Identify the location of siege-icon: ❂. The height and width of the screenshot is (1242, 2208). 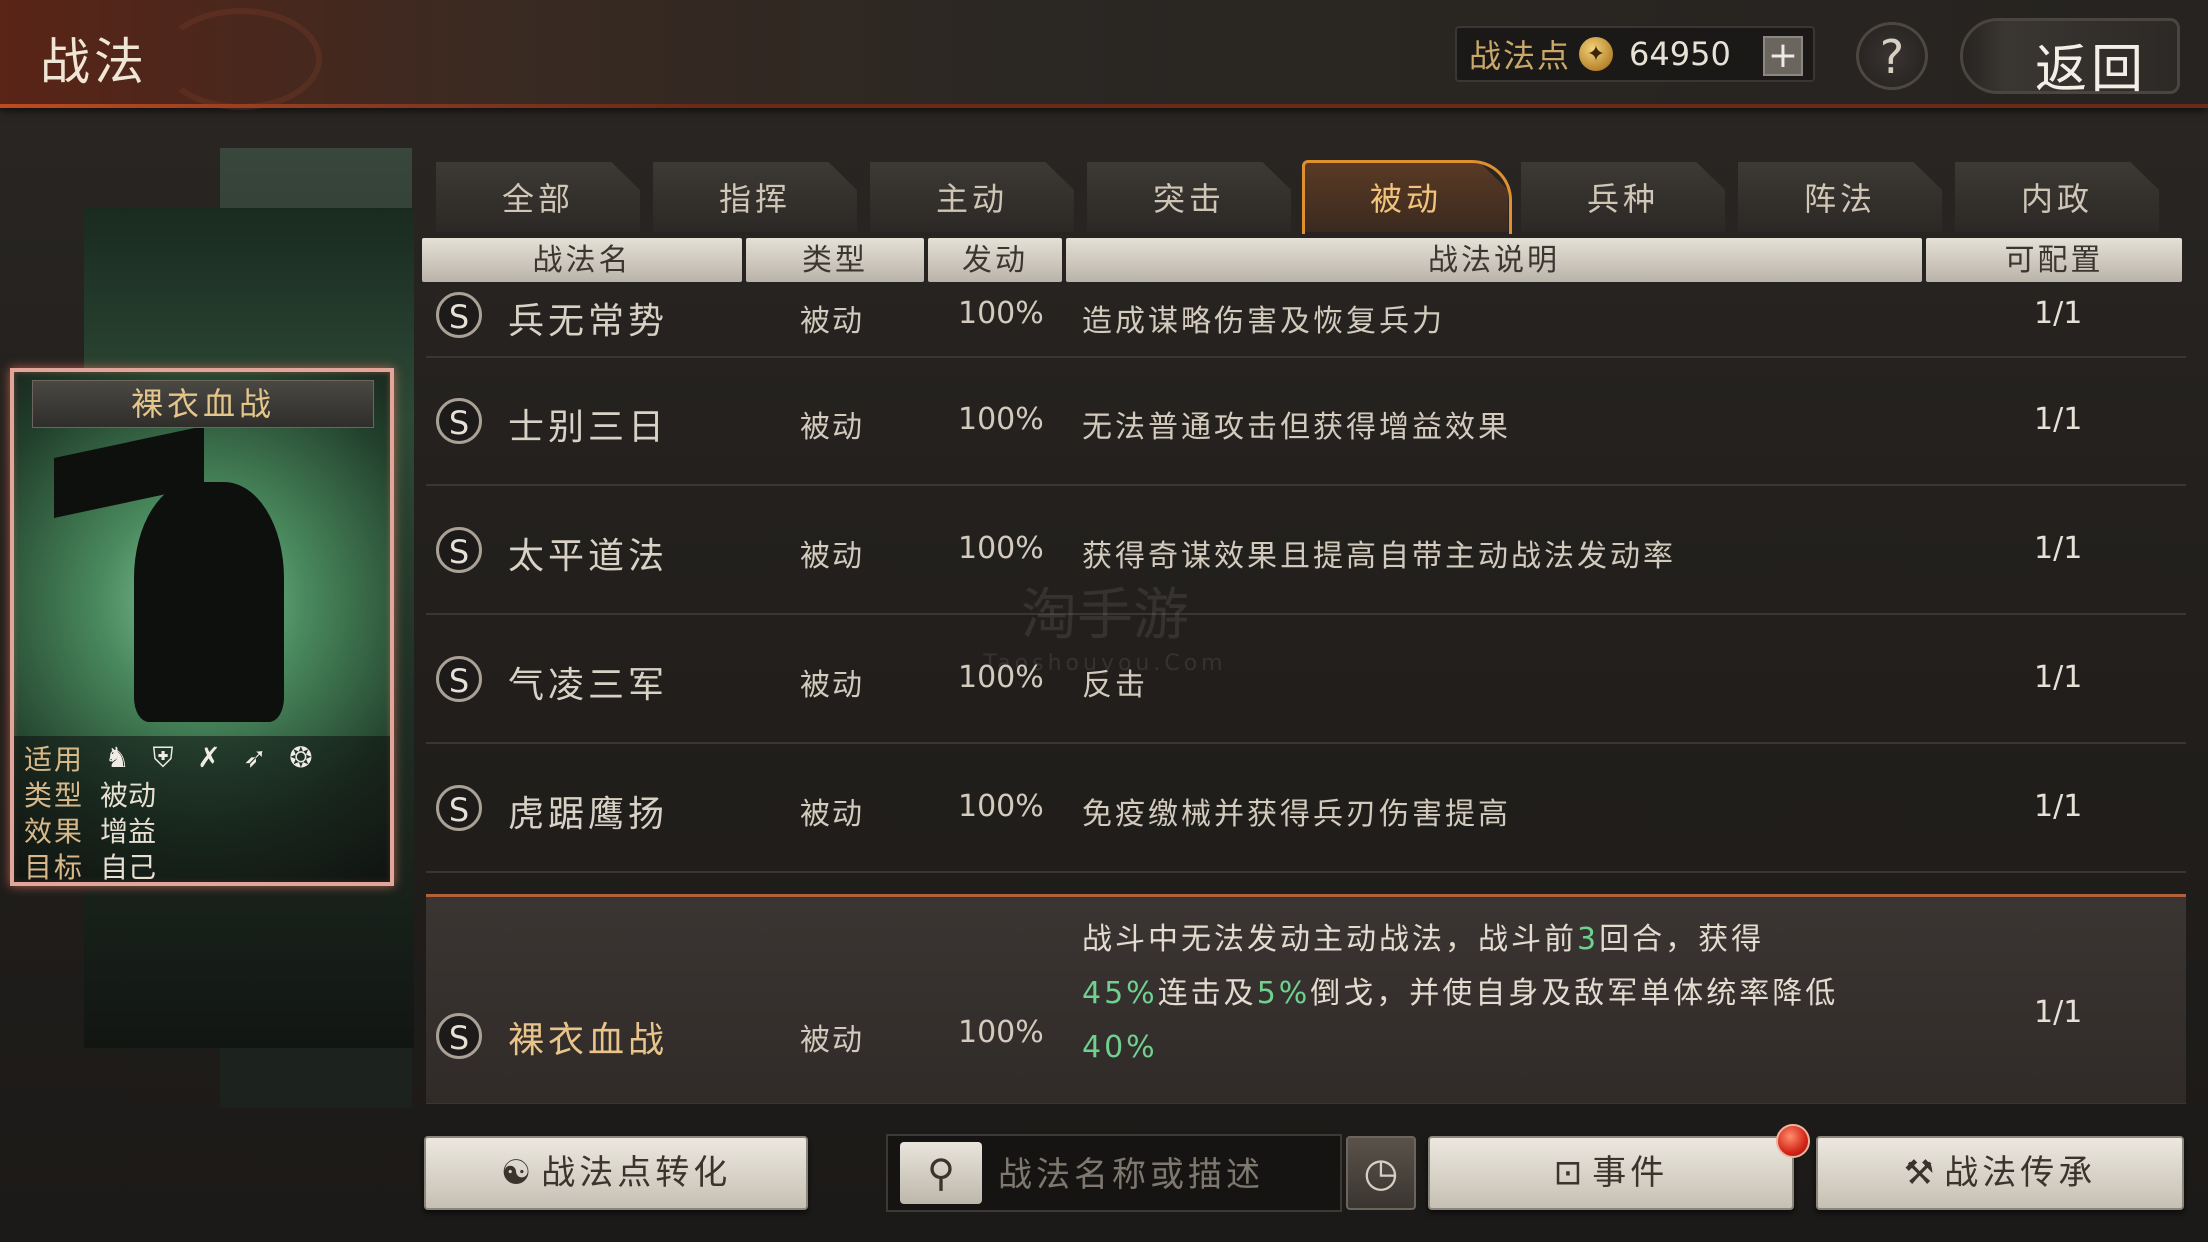
(301, 757).